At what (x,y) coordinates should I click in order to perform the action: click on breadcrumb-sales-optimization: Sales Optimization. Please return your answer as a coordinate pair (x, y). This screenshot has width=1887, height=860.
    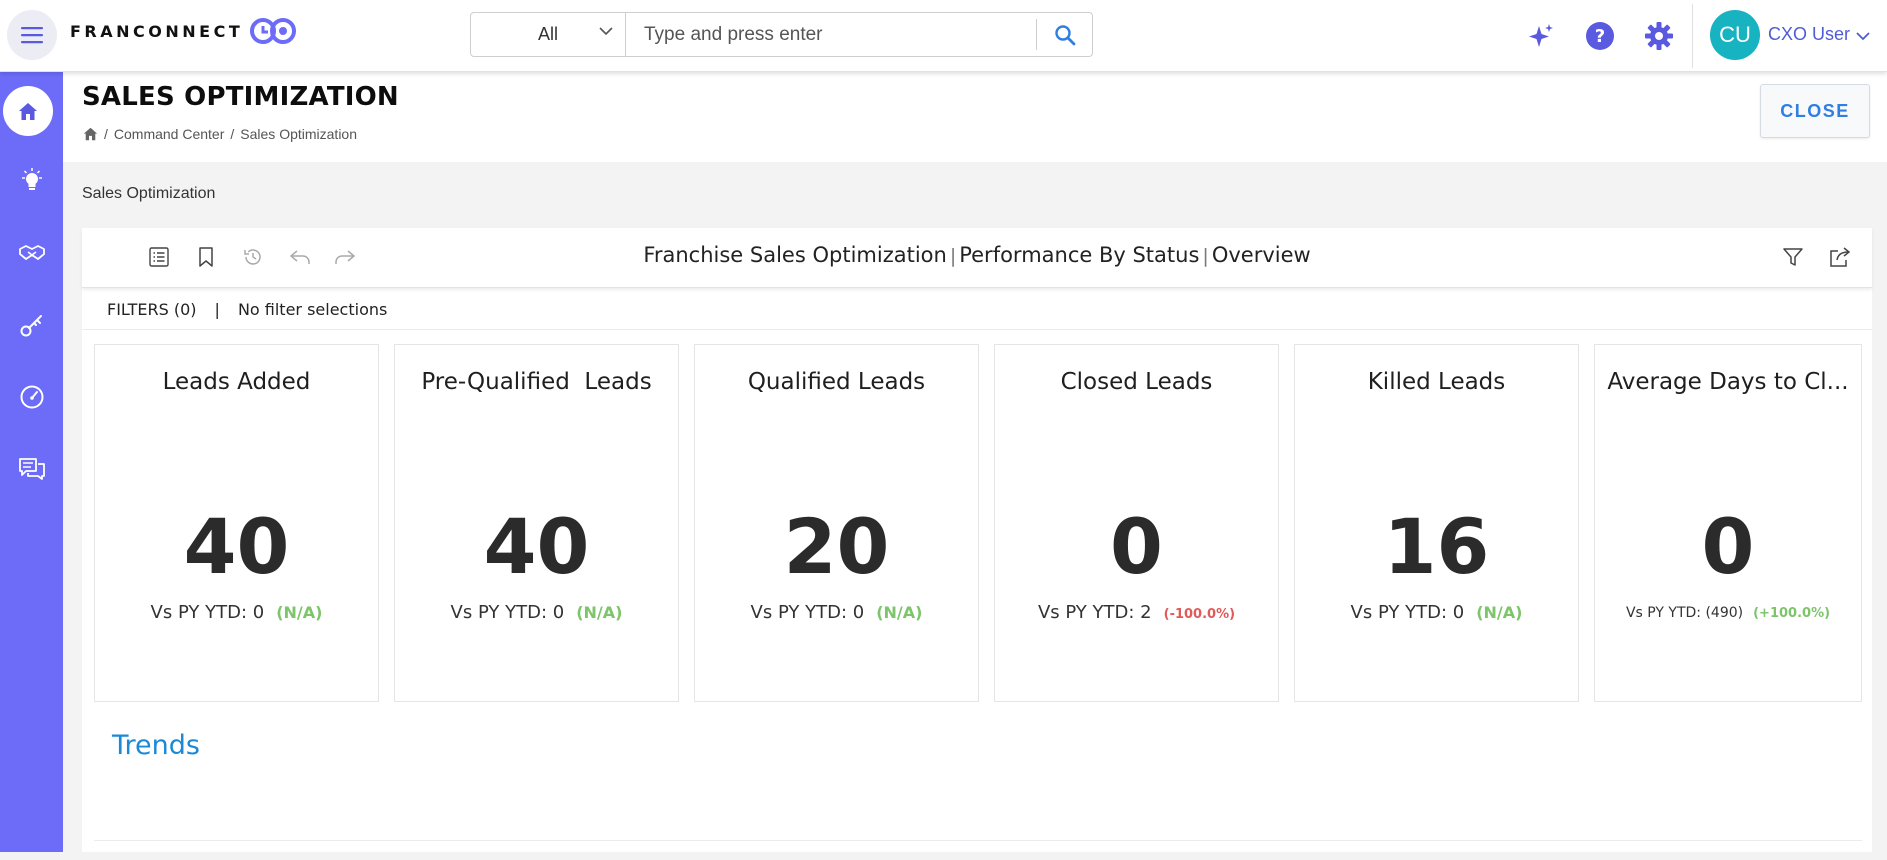
    Looking at the image, I should click on (298, 134).